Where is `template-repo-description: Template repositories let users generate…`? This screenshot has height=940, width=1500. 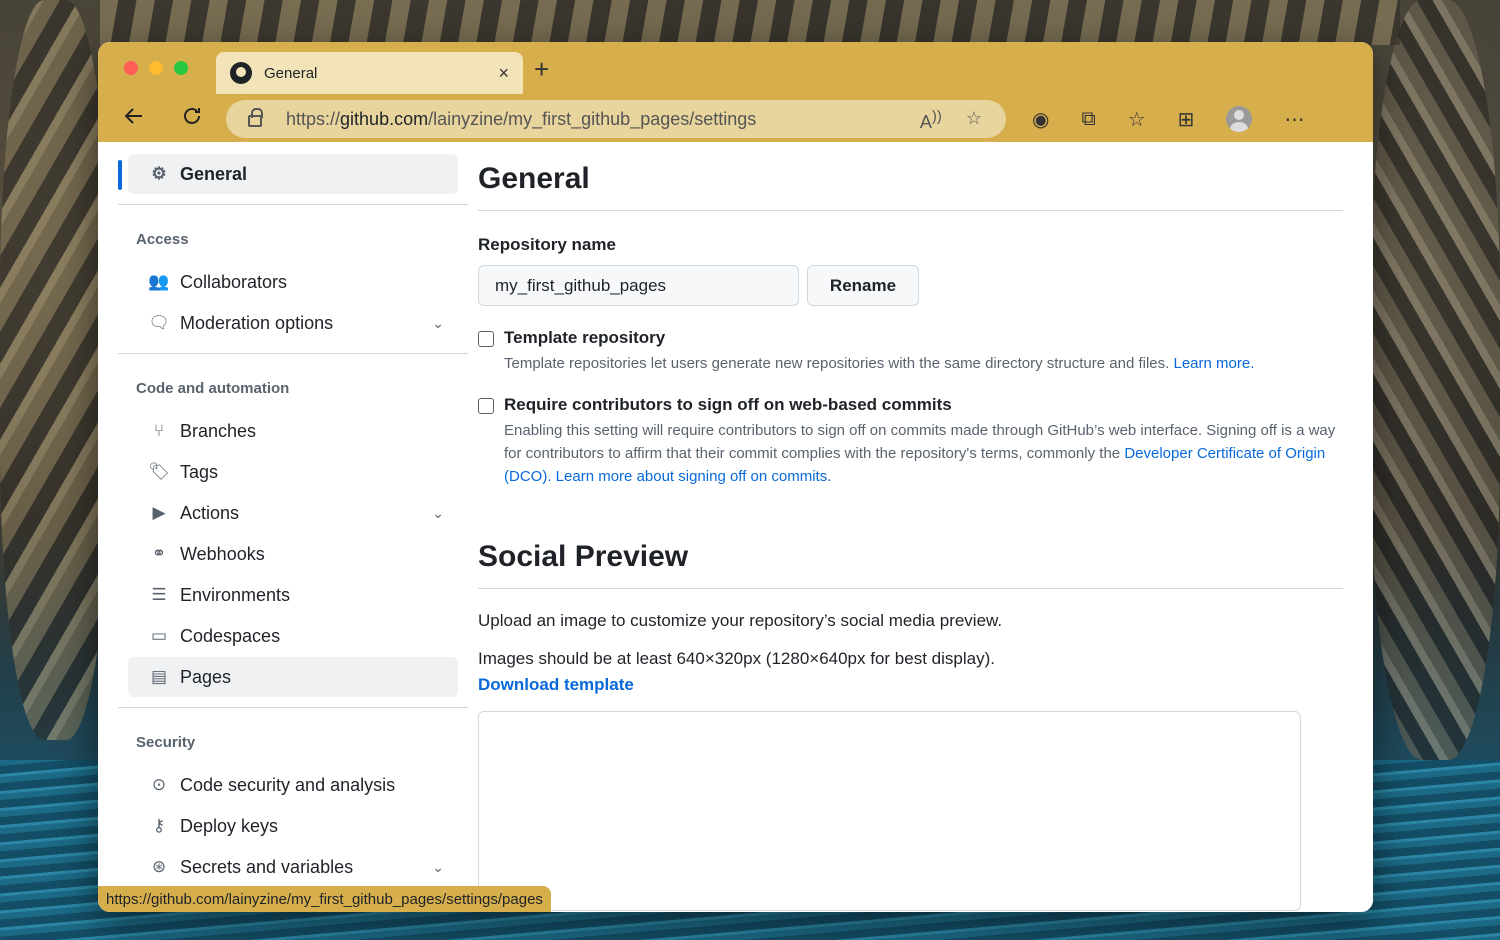 template-repo-description: Template repositories let users generate… is located at coordinates (879, 363).